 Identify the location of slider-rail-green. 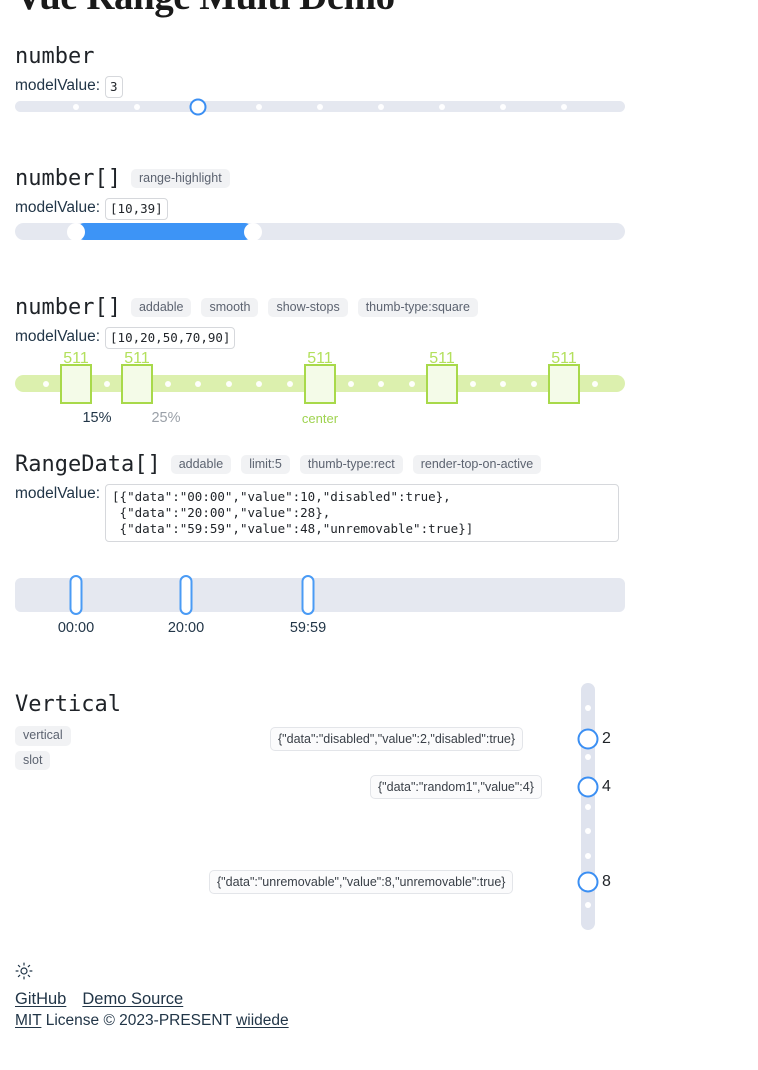
(320, 383).